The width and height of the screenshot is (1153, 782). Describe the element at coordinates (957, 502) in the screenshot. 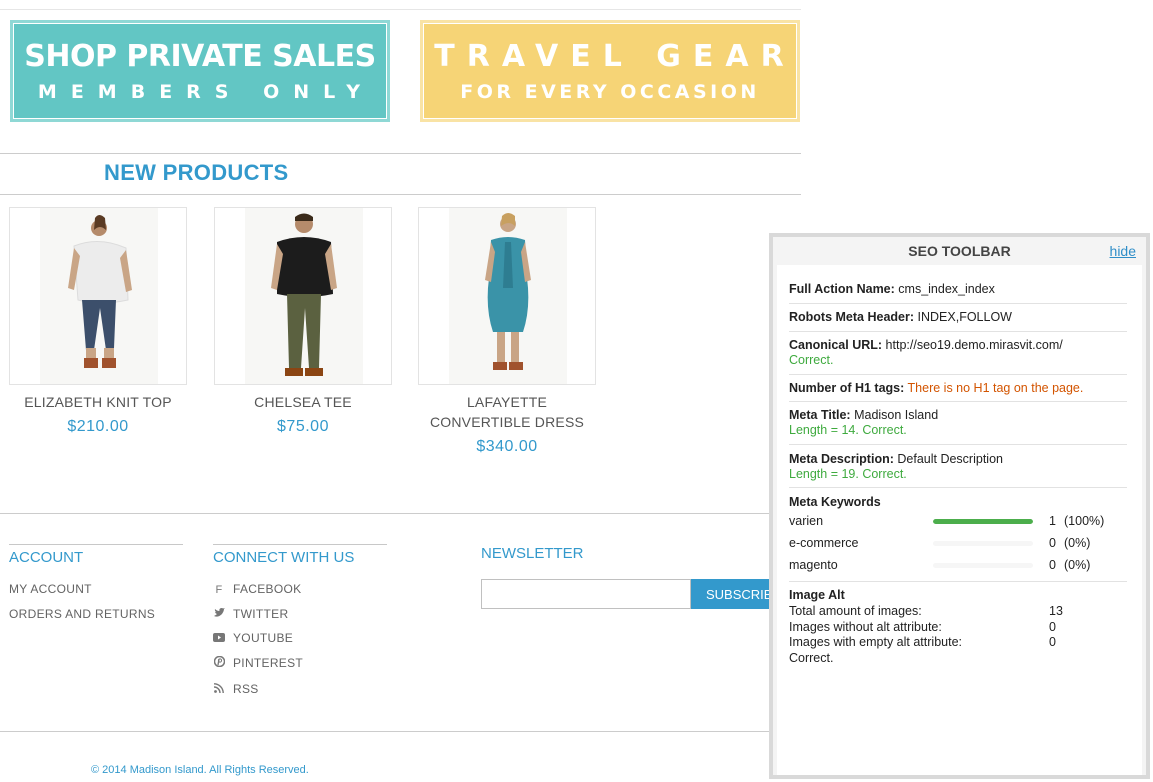

I see `meta-keywords-heading: Meta Keywords` at that location.